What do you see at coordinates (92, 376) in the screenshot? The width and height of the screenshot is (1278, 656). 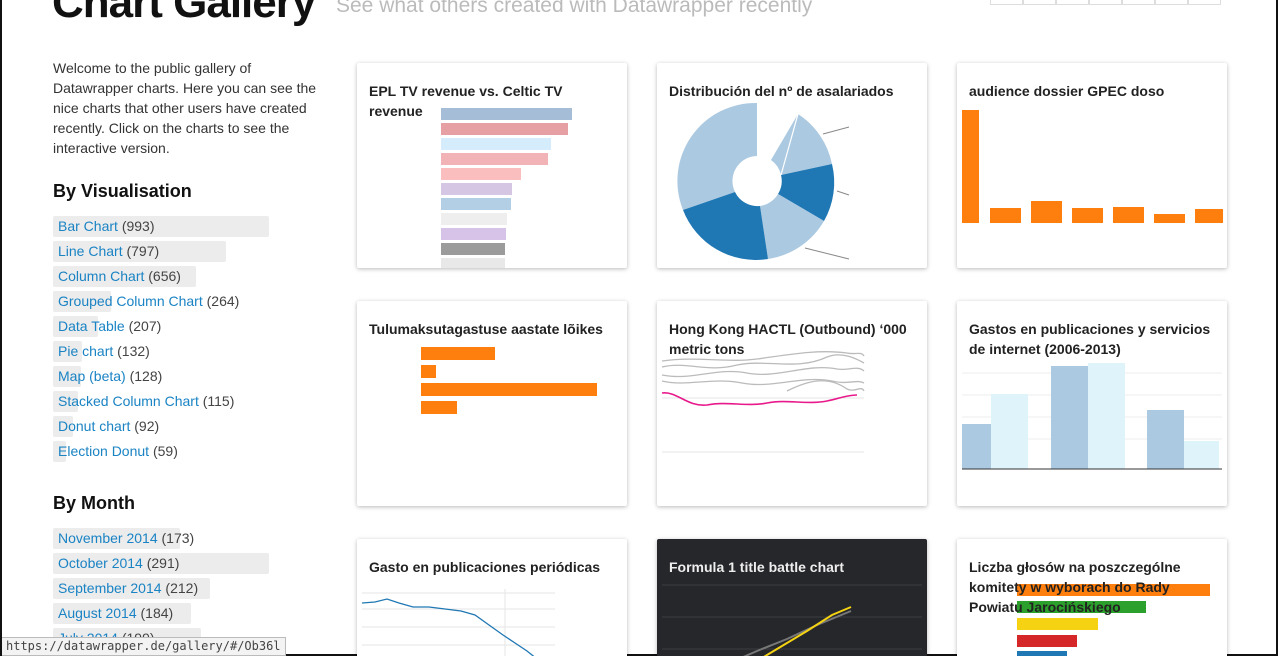 I see `facet-link: Map (beta)` at bounding box center [92, 376].